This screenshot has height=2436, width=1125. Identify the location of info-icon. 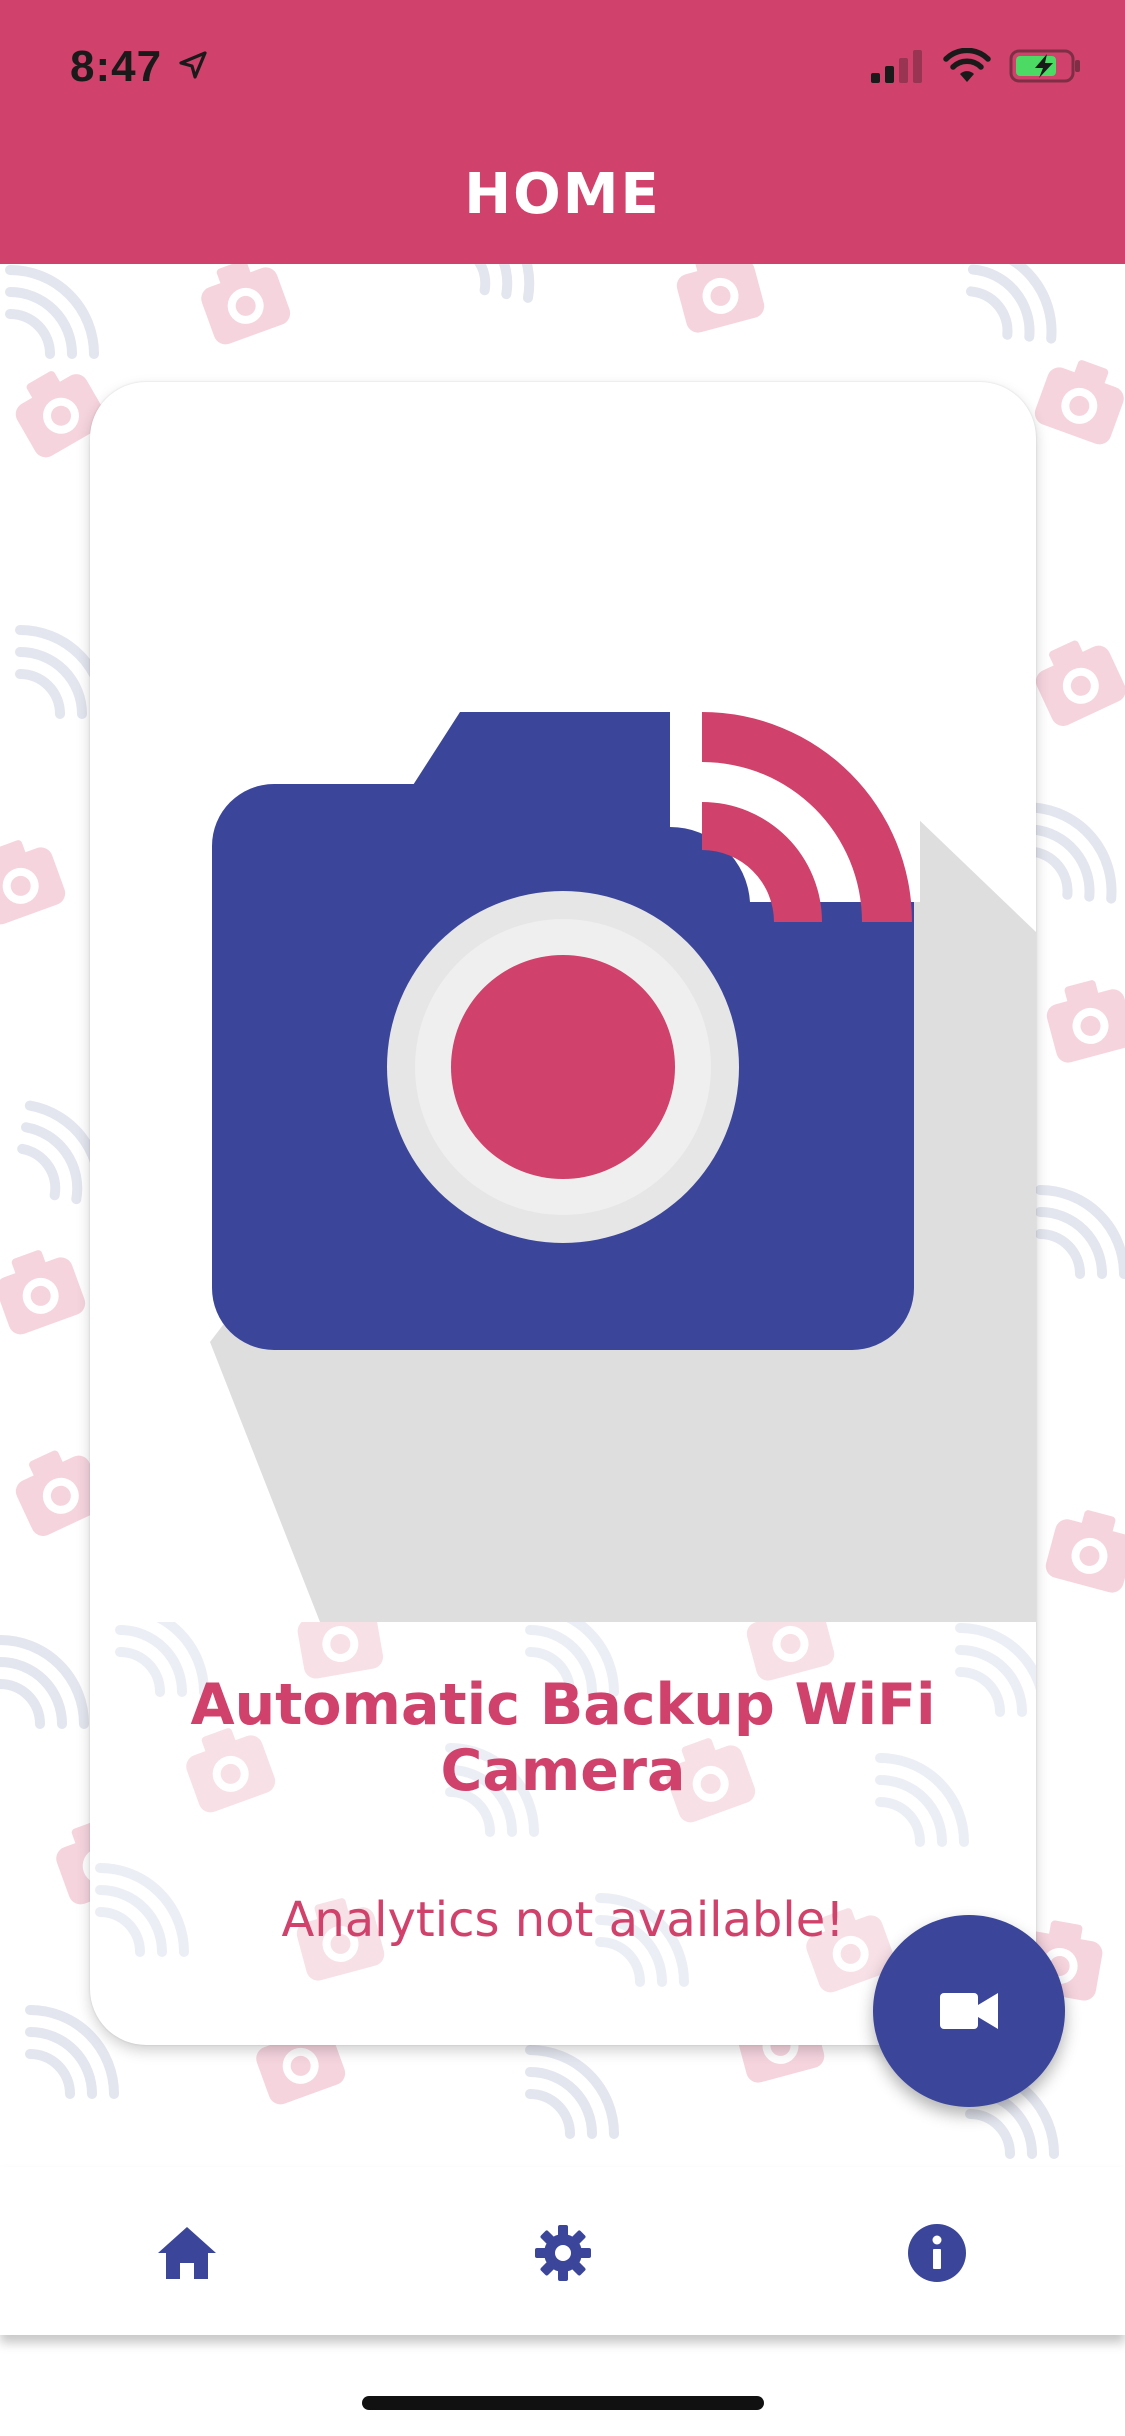
(937, 2253).